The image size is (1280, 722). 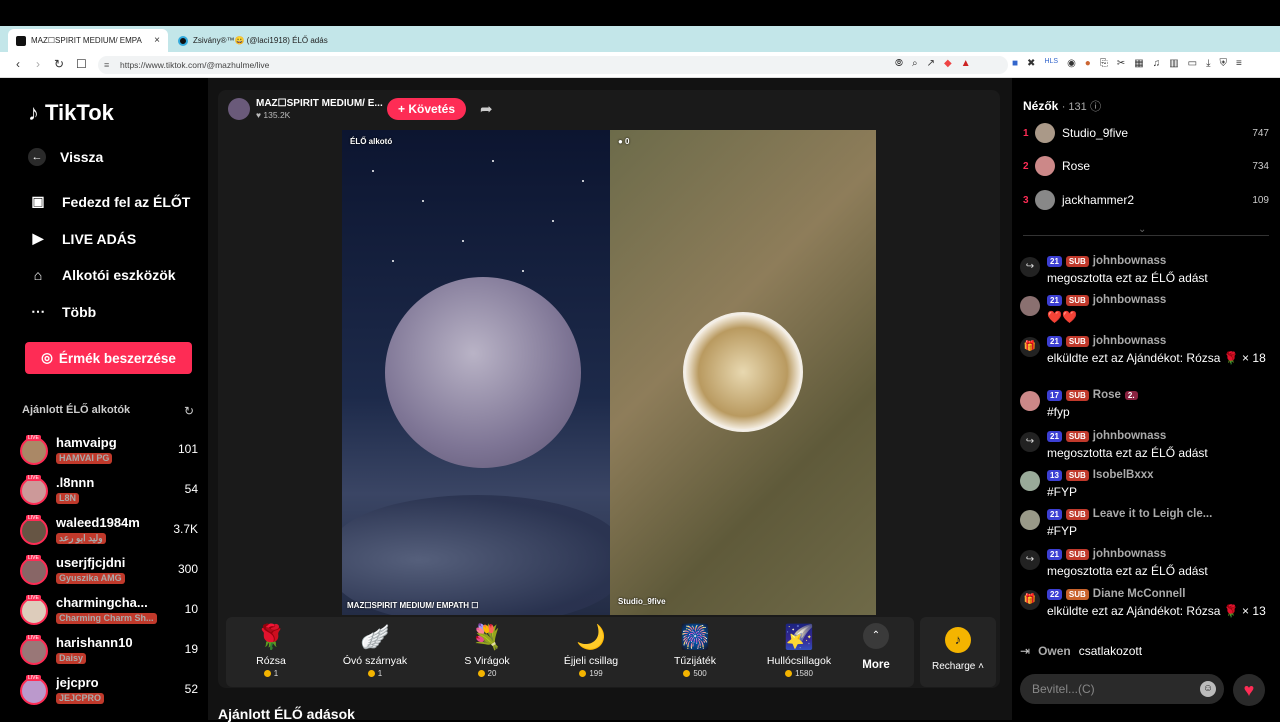 I want to click on avatar, so click(x=1045, y=166).